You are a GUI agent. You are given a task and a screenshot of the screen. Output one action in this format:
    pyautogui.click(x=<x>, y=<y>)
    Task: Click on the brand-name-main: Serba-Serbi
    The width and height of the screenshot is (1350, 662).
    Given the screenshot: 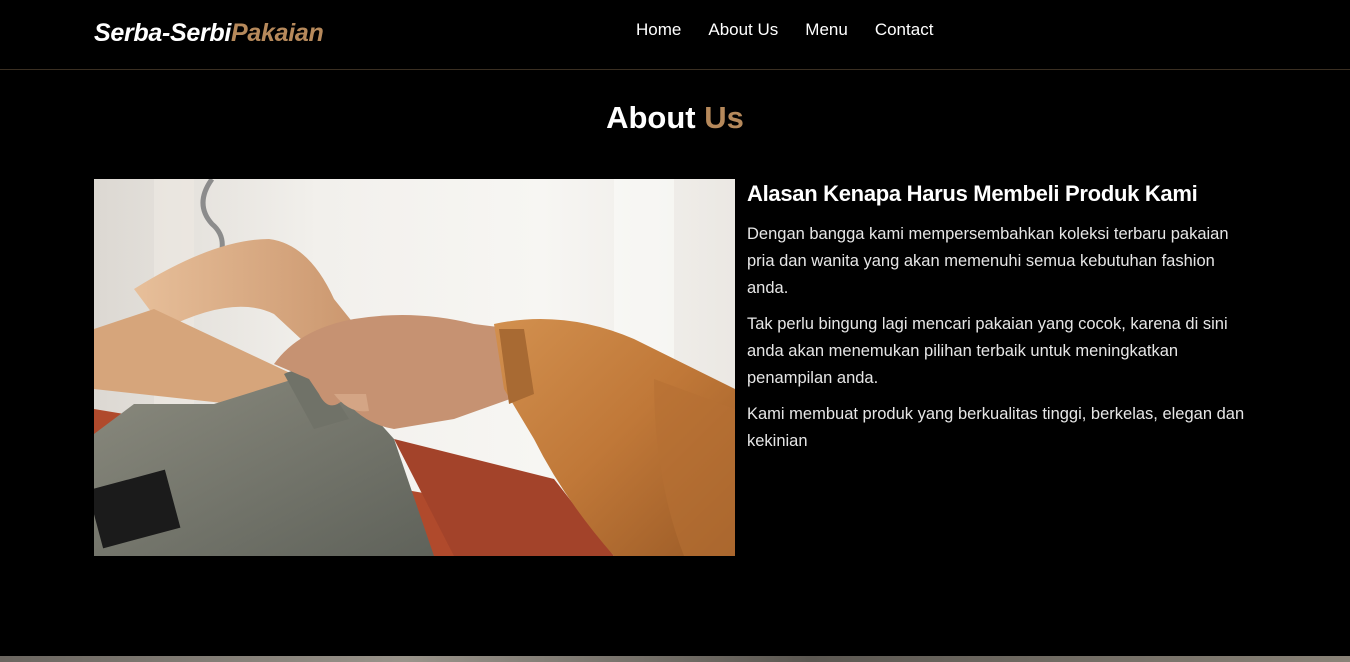 What is the action you would take?
    pyautogui.click(x=163, y=33)
    